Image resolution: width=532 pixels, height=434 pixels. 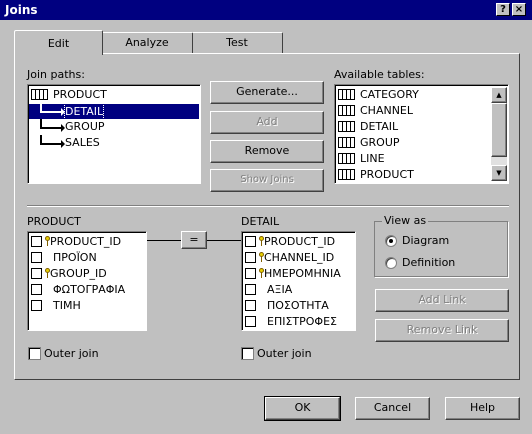 What do you see at coordinates (80, 94) in the screenshot?
I see `tree-item-label: PRODUCT` at bounding box center [80, 94].